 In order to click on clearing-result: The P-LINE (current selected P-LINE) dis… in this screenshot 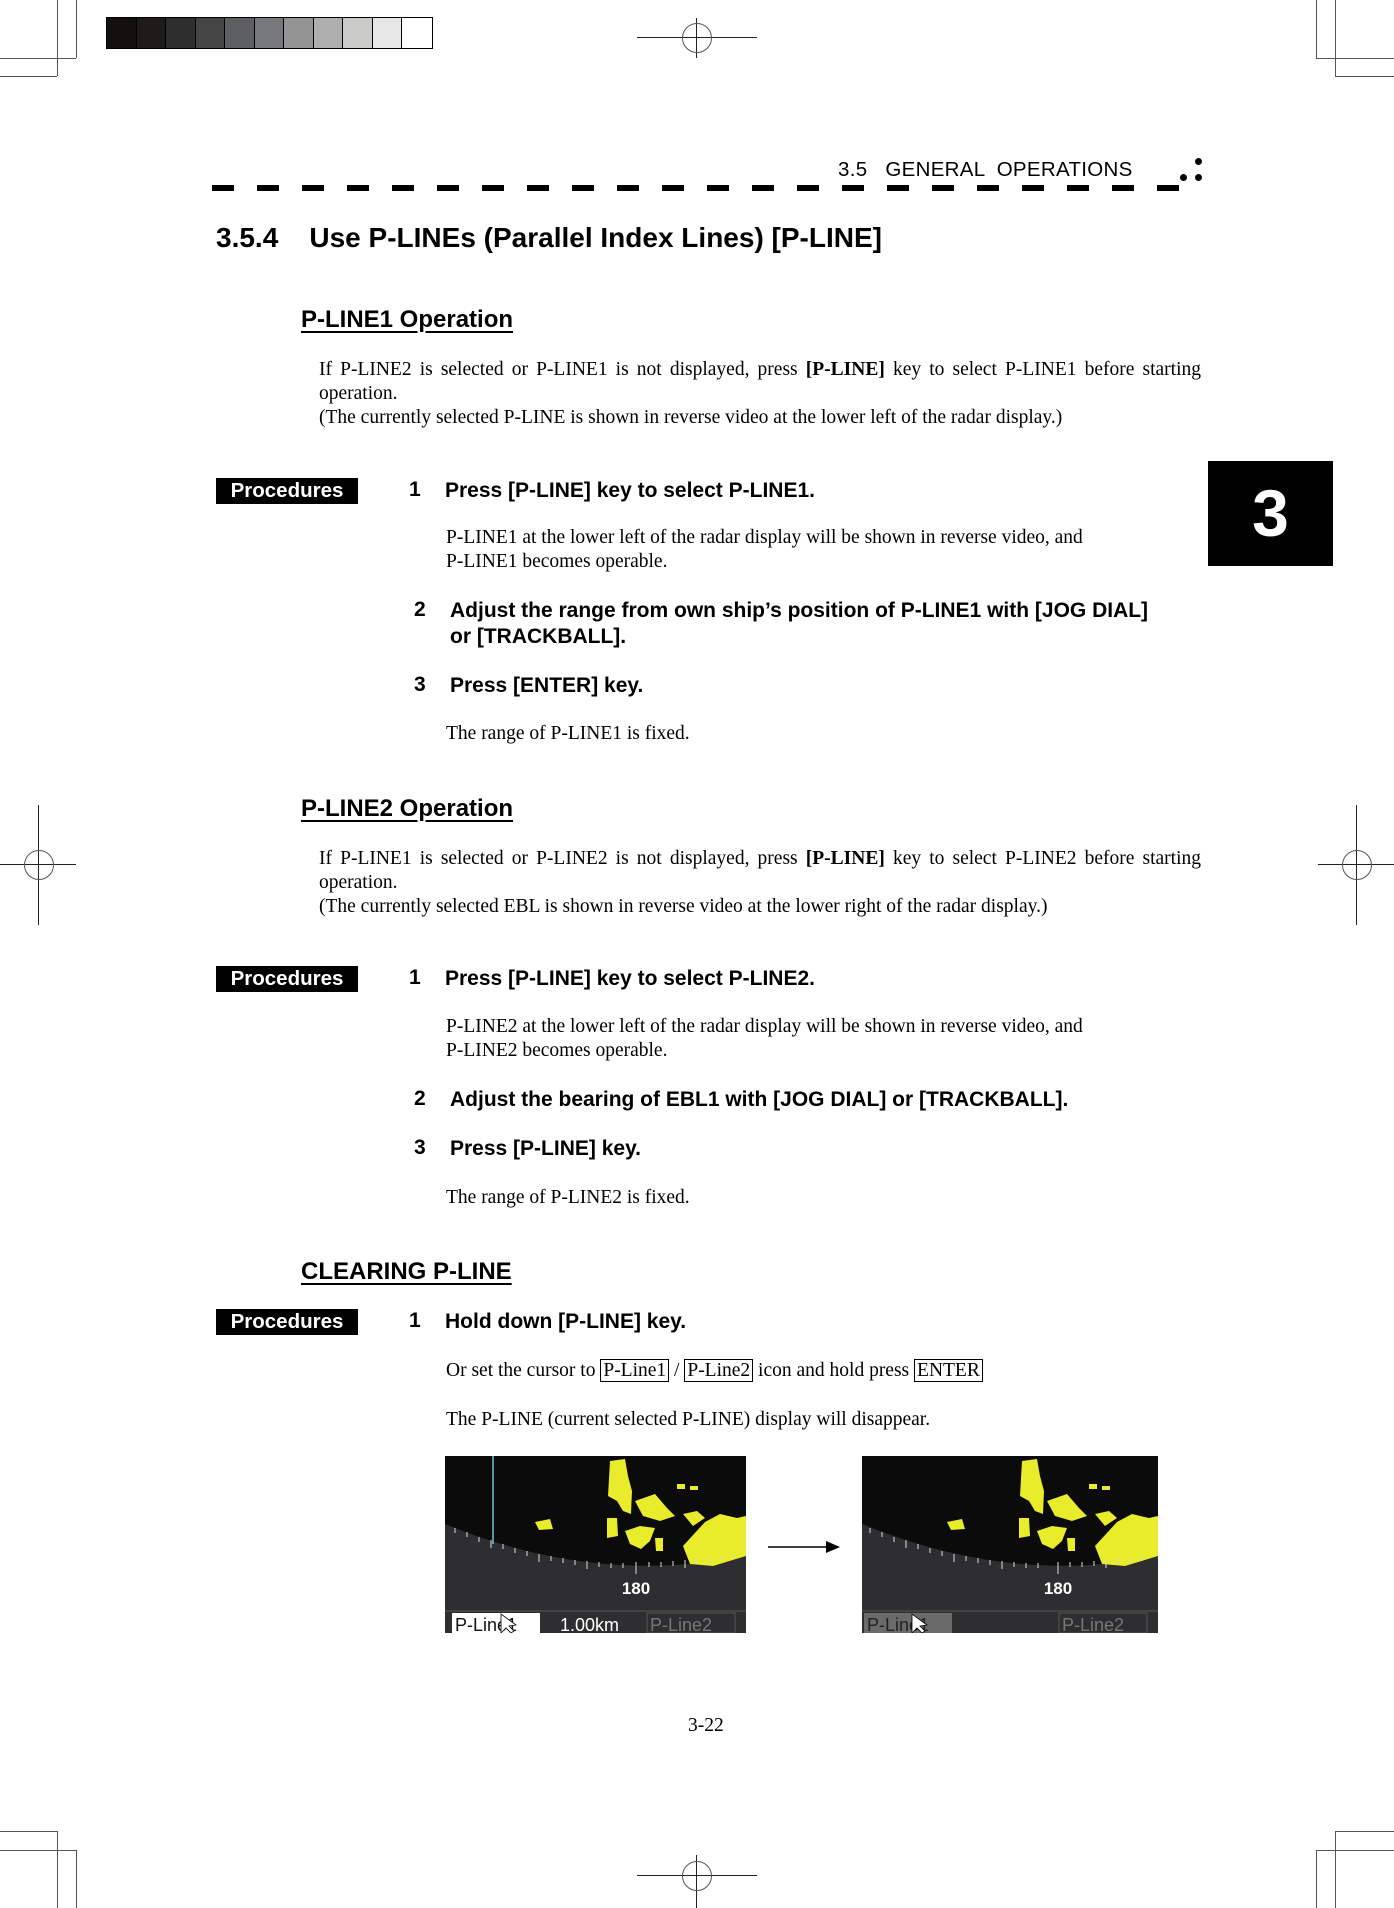, I will do `click(688, 1419)`.